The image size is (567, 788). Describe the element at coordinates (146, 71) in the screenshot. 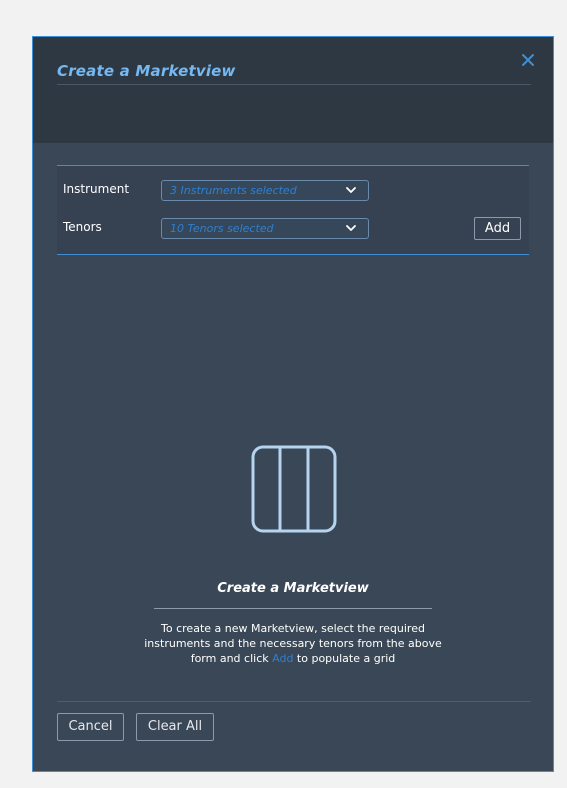

I see `dialog-title: Create a Marketview` at that location.